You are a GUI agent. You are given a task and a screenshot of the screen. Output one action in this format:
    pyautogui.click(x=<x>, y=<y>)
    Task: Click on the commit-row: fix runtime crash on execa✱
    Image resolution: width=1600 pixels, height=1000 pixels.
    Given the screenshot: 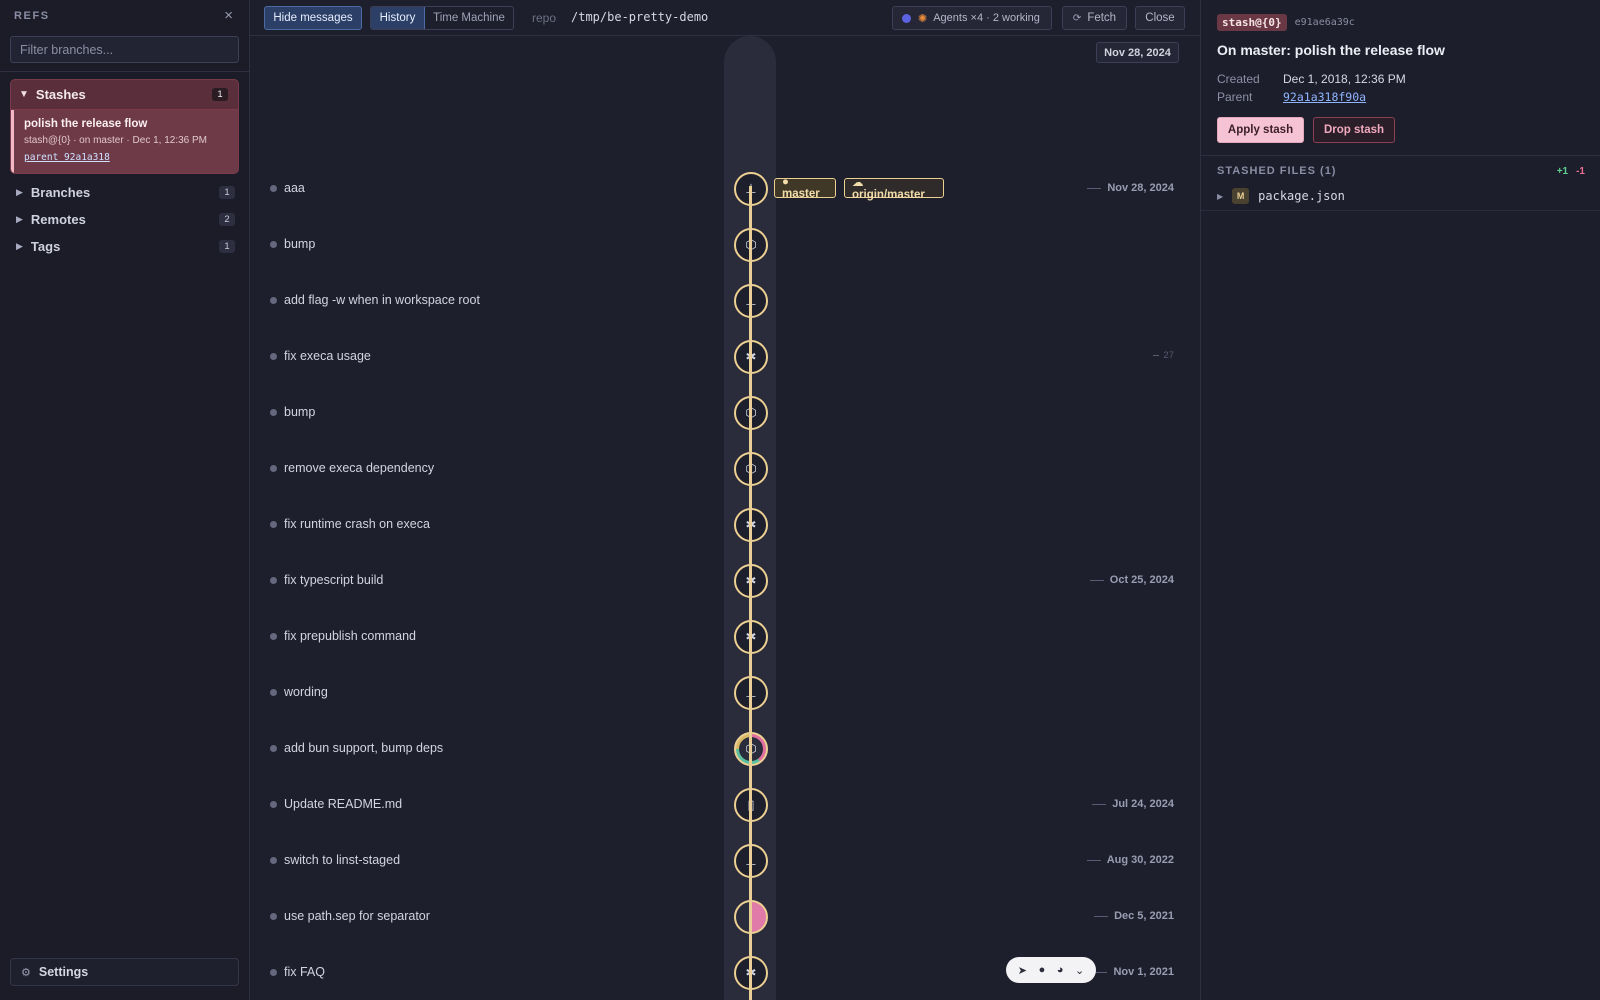 What is the action you would take?
    pyautogui.click(x=725, y=525)
    